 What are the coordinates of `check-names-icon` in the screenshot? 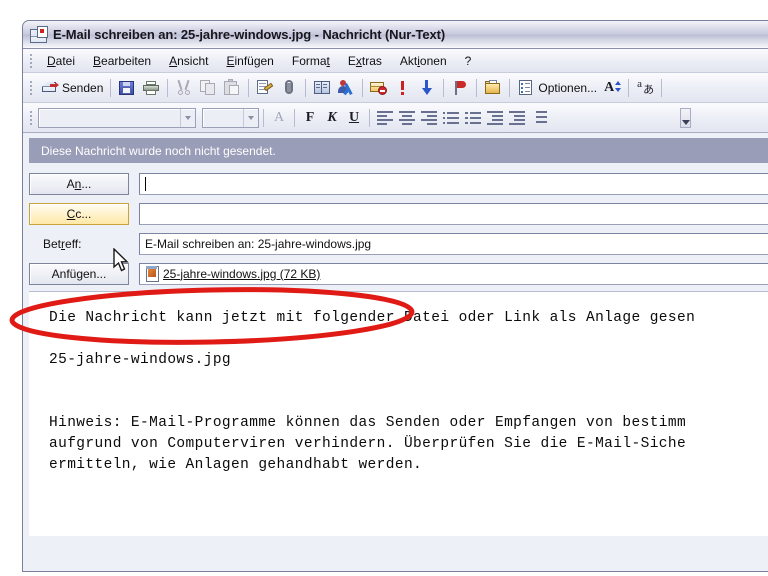 It's located at (346, 87).